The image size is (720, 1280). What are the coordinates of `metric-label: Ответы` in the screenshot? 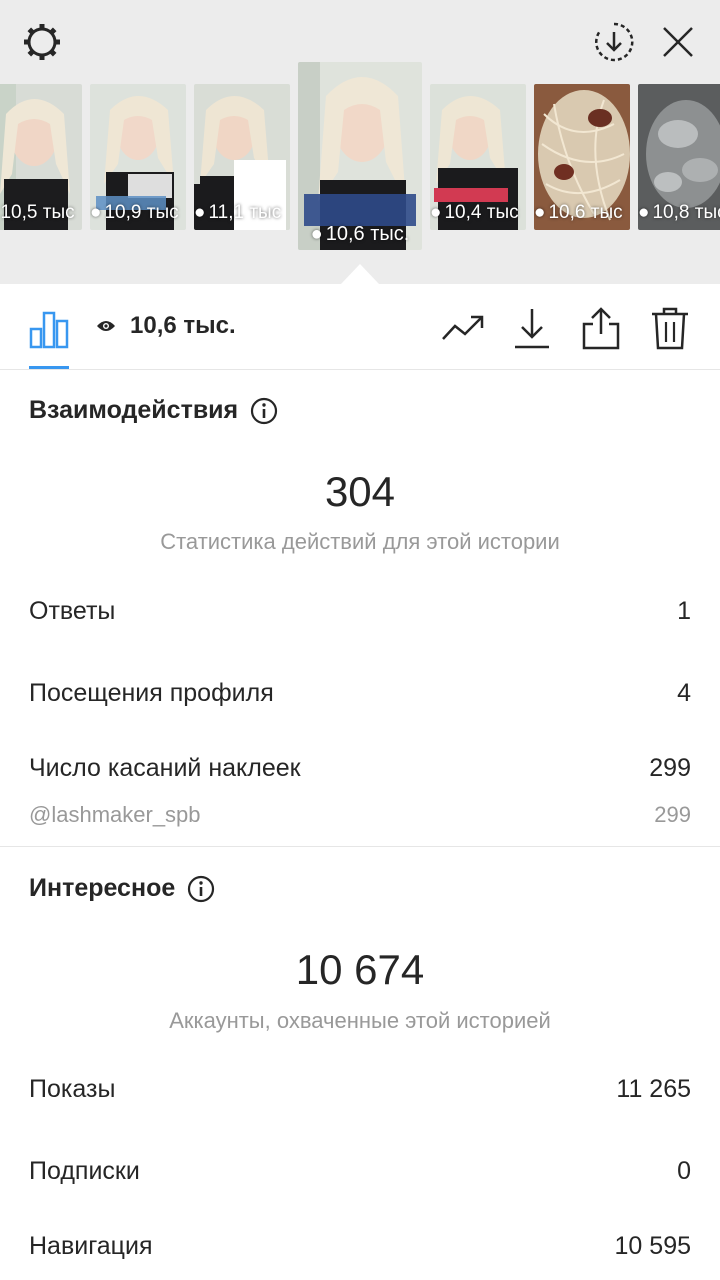 It's located at (72, 611).